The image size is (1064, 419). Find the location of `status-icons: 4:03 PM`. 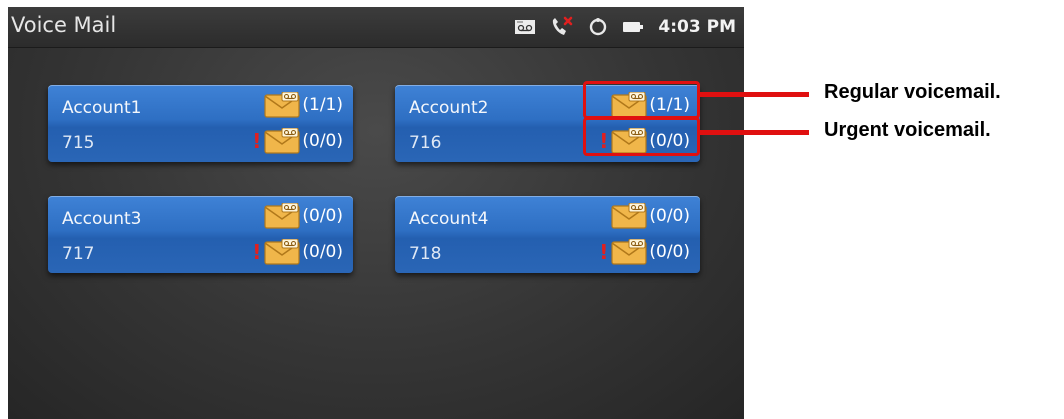

status-icons: 4:03 PM is located at coordinates (625, 27).